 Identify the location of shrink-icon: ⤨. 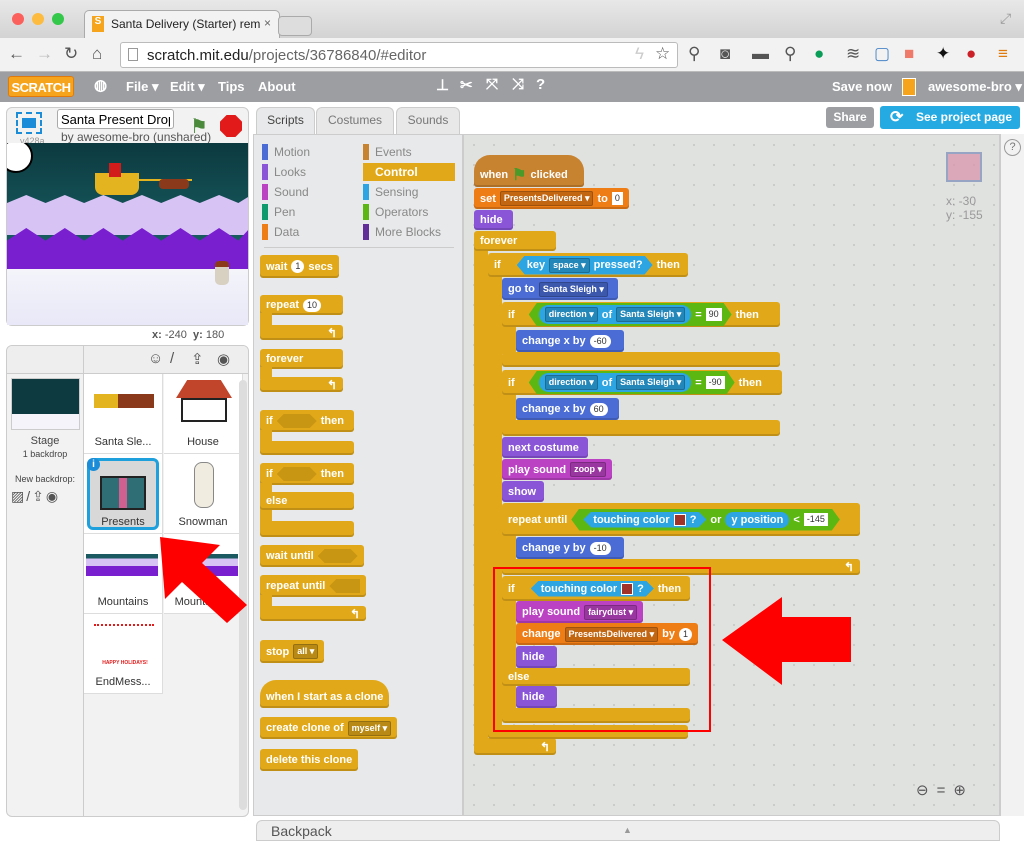
(518, 84).